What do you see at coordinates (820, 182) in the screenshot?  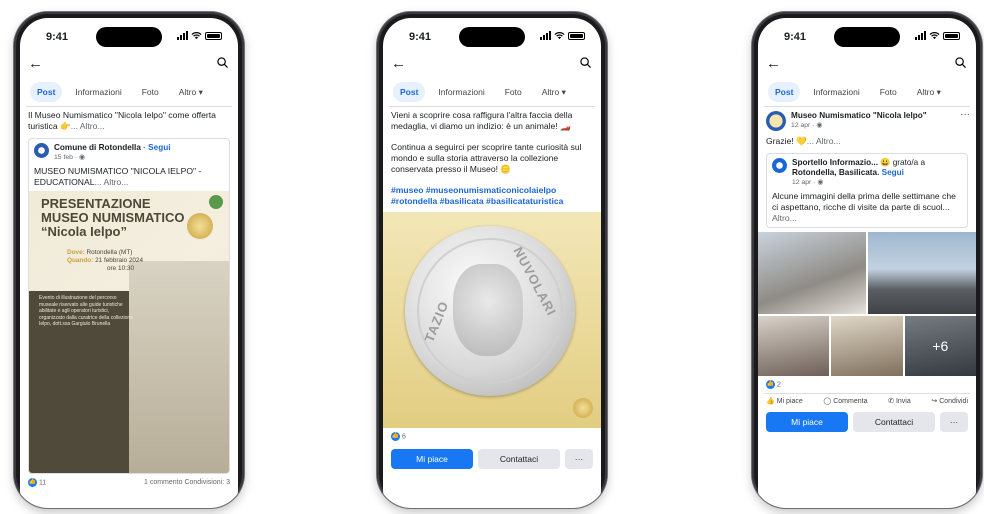 I see `globe-icon: ◉` at bounding box center [820, 182].